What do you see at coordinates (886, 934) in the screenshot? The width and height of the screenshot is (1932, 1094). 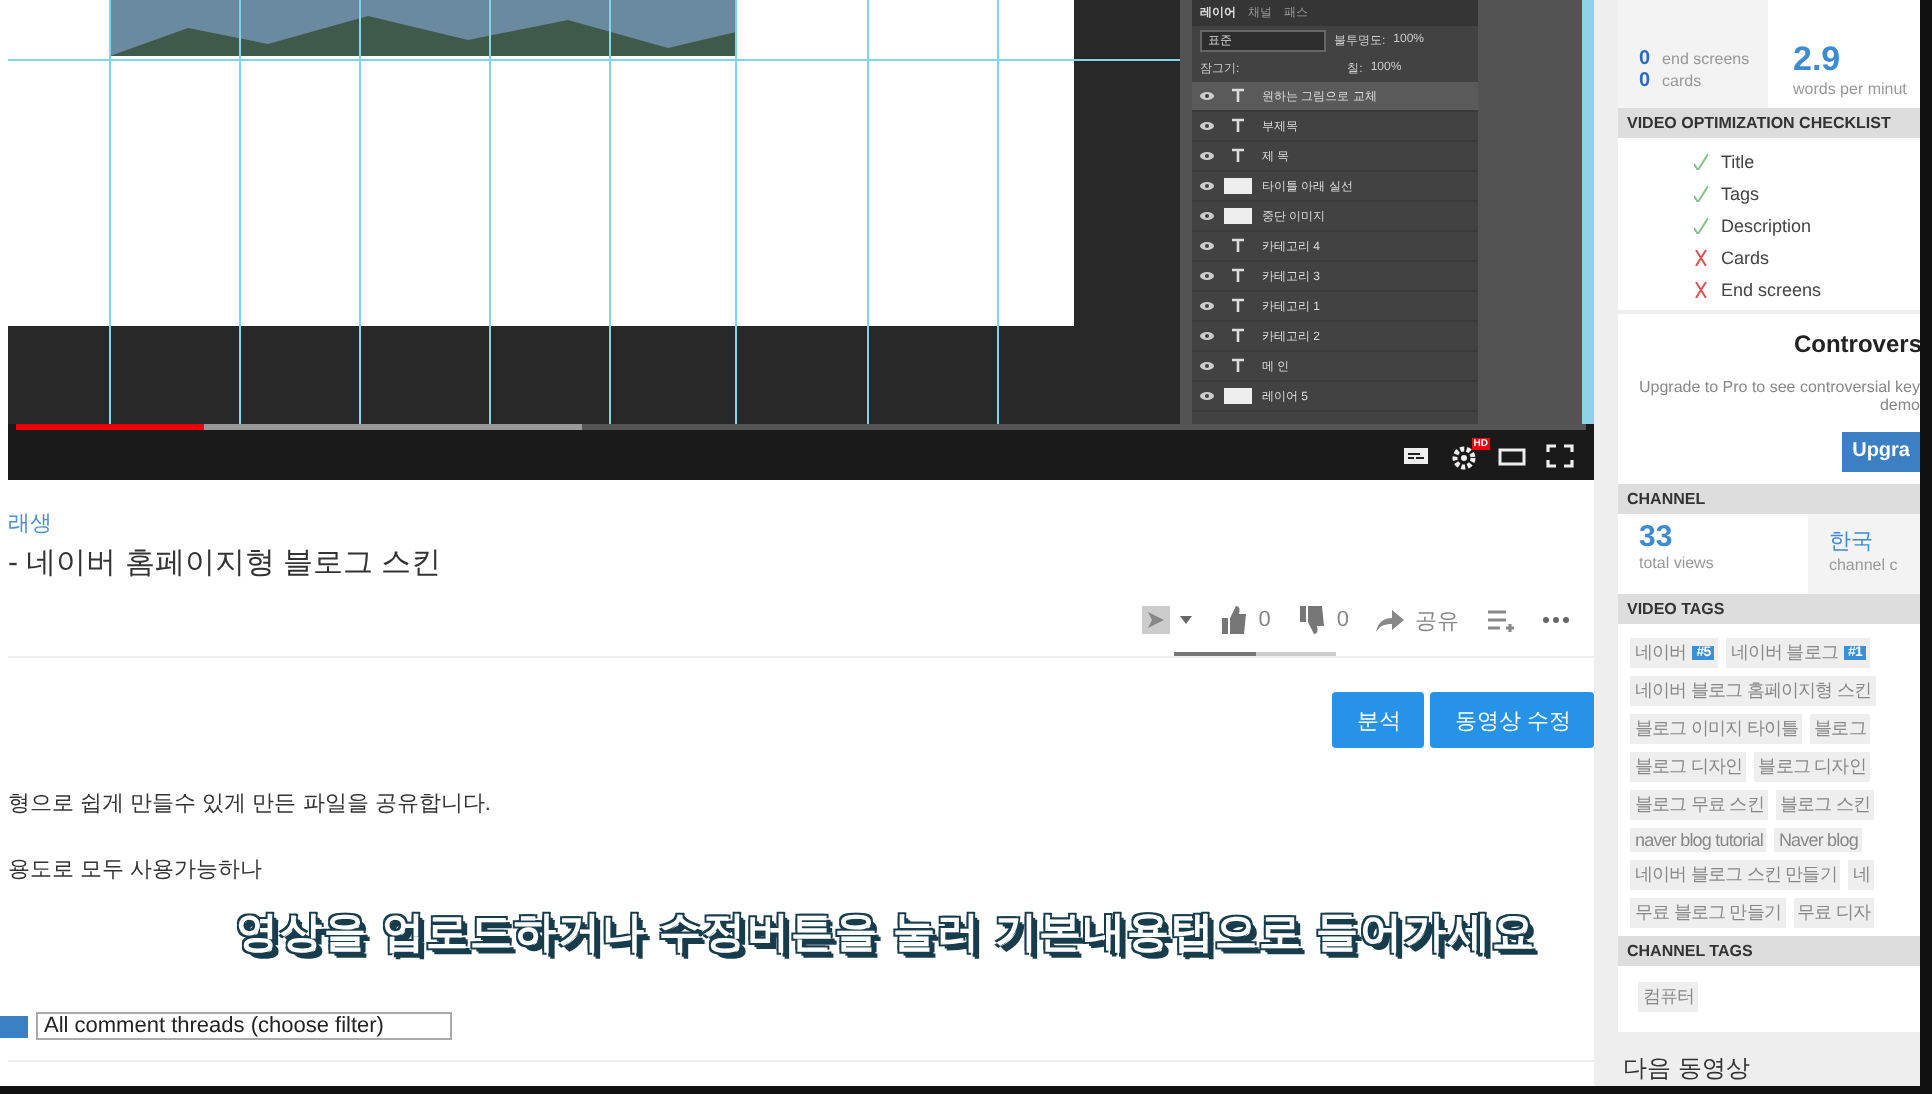 I see `video-caption: 영상을 업로드하거나 수정버튼을 눌러 기본내용탭으로 들어가세요` at bounding box center [886, 934].